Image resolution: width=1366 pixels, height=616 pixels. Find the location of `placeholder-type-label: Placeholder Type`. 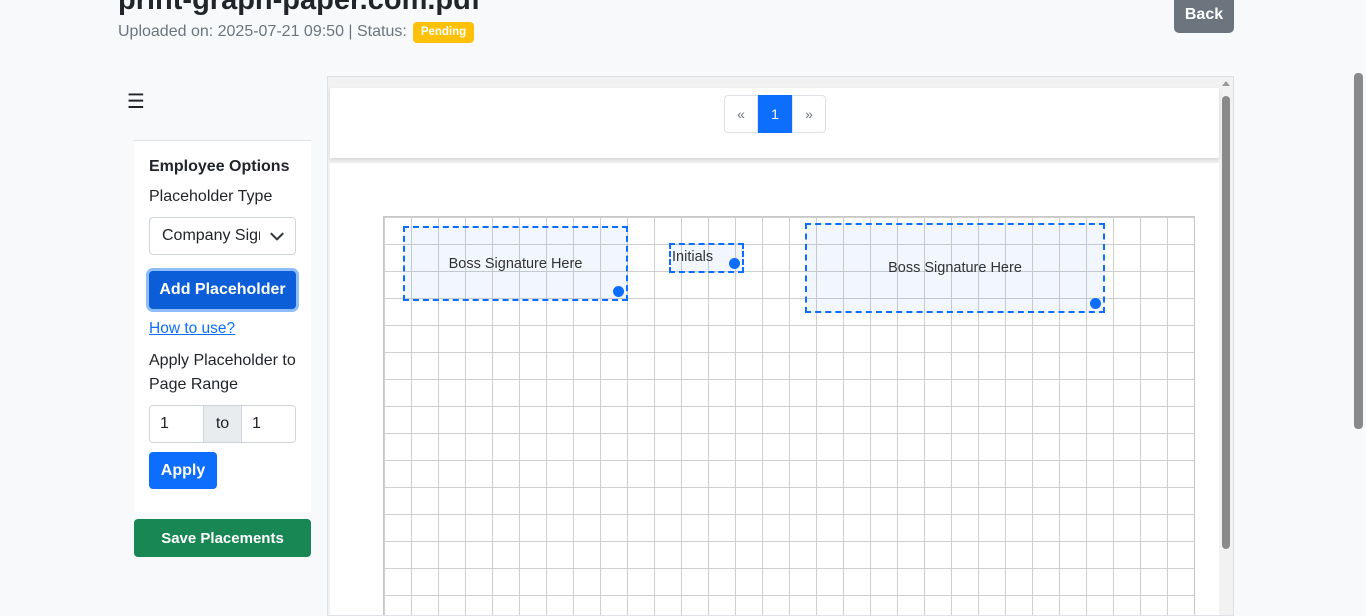

placeholder-type-label: Placeholder Type is located at coordinates (211, 196).